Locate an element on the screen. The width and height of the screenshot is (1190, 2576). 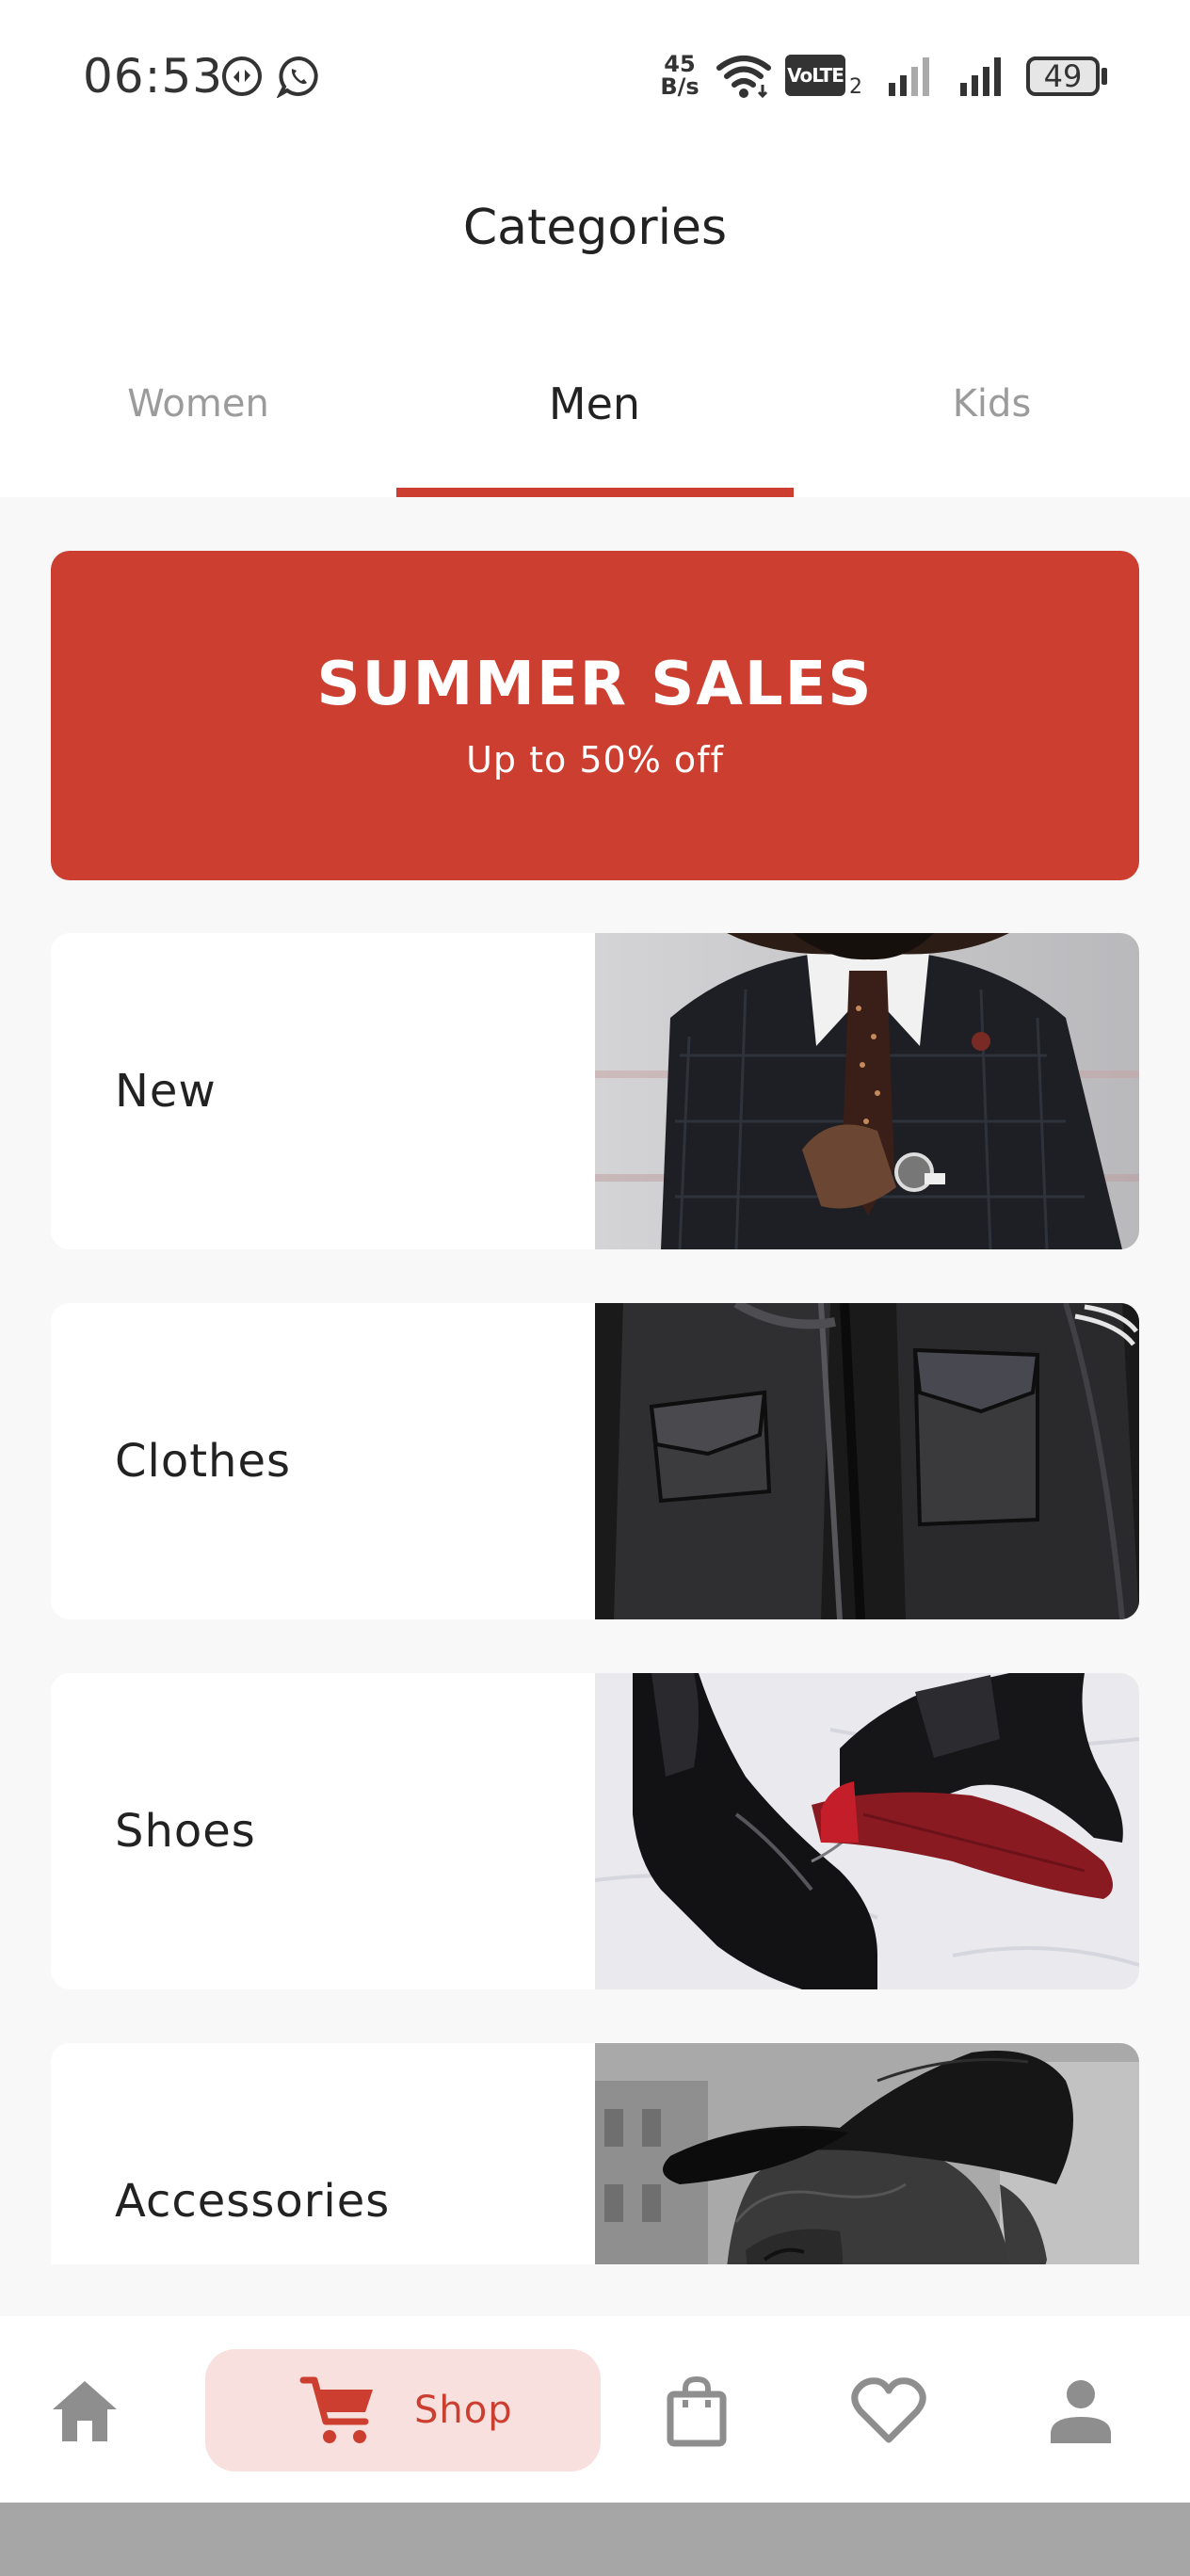
nav-bag is located at coordinates (697, 2411).